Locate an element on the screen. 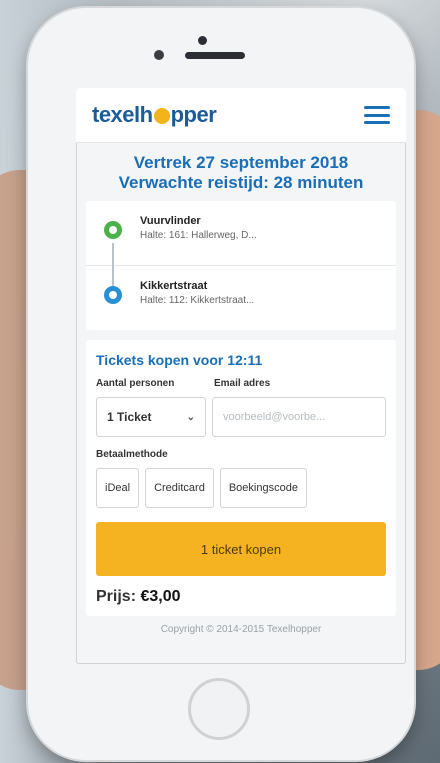  texelhopper-logo: texelh pper is located at coordinates (154, 115).